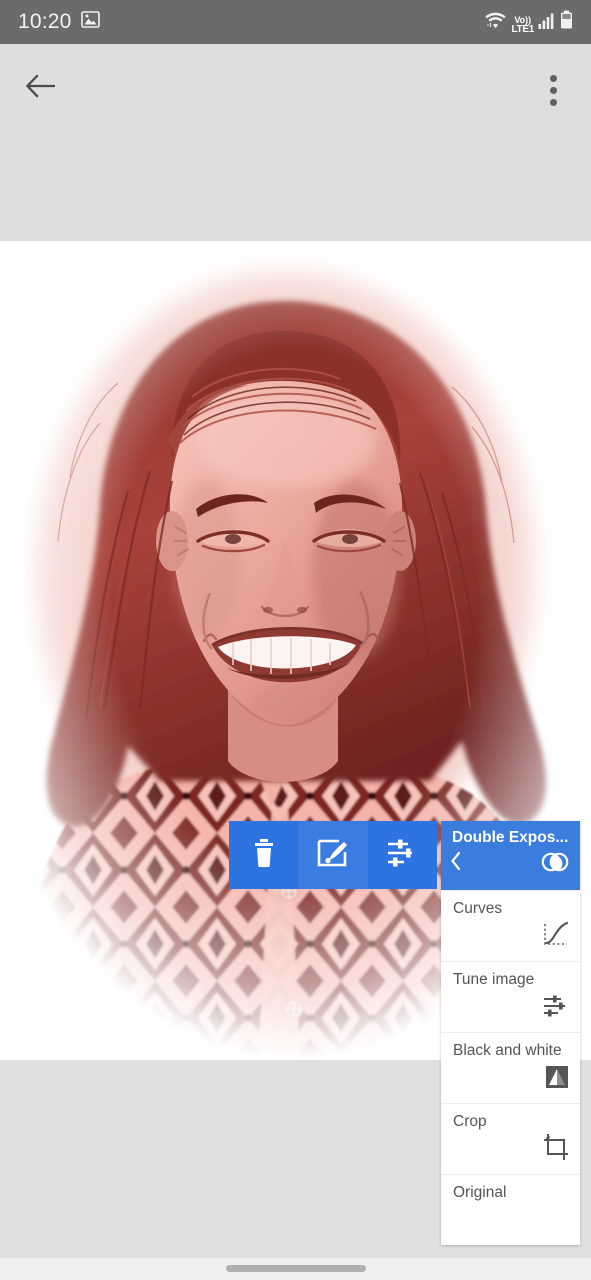 Image resolution: width=591 pixels, height=1280 pixels. I want to click on look-item-label: Curves, so click(478, 908).